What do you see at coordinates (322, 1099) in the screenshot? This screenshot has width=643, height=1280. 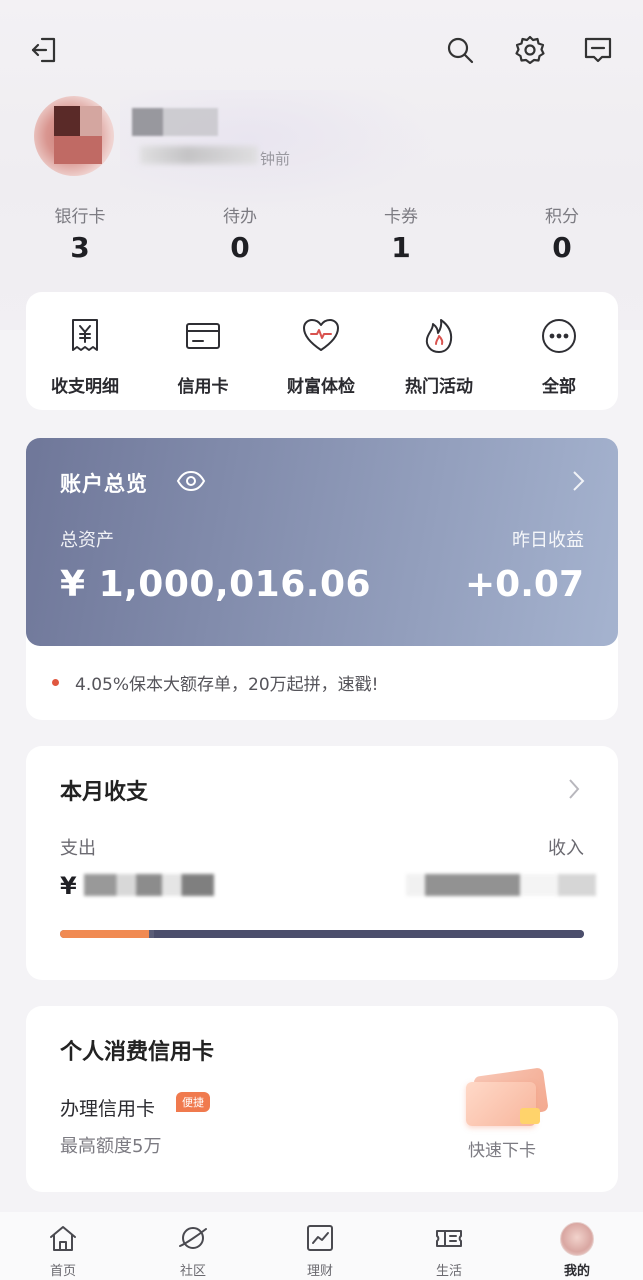 I see `credit-card-offer: 个人消费信用卡 办理信用卡 便捷 最高额度5万 快速下卡` at bounding box center [322, 1099].